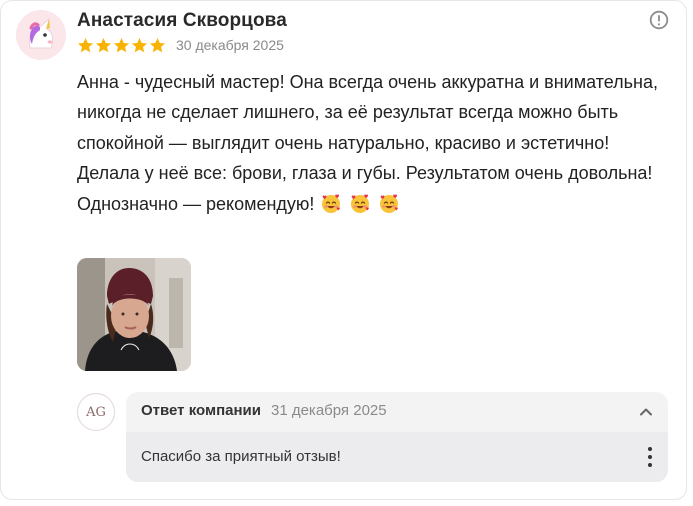 The width and height of the screenshot is (693, 506). I want to click on review-photo, so click(134, 314).